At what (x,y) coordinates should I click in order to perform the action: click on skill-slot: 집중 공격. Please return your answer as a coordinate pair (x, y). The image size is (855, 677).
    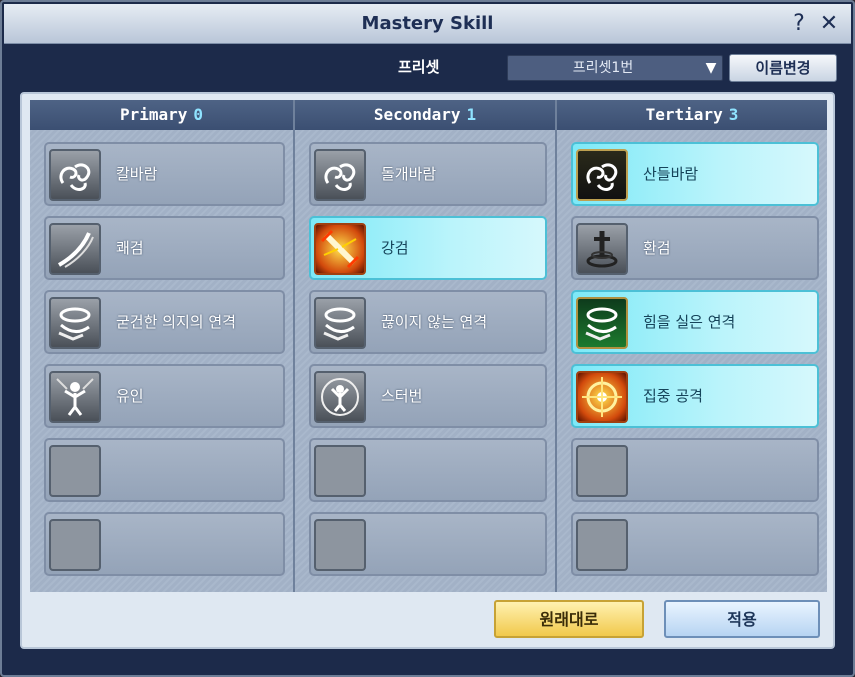
    Looking at the image, I should click on (695, 396).